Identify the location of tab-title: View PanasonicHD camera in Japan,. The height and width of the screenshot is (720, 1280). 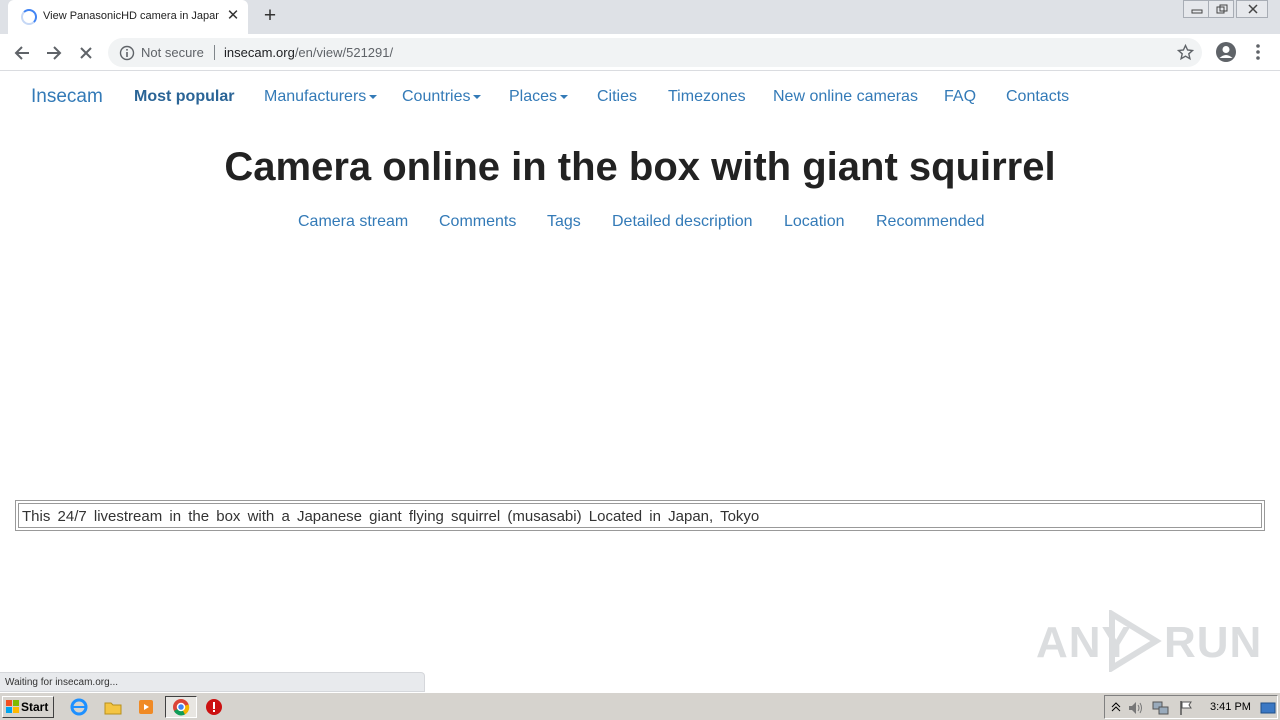
(131, 16).